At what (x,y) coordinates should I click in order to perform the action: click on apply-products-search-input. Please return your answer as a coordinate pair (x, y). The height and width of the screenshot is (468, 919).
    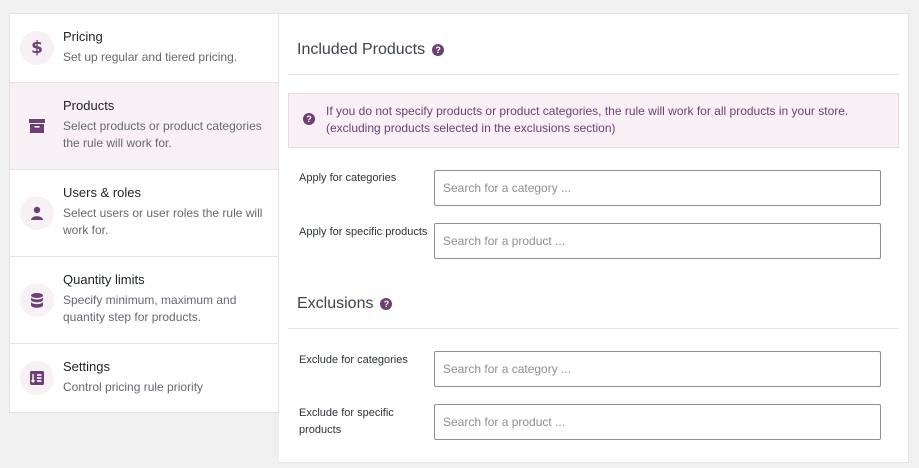
    Looking at the image, I should click on (657, 241).